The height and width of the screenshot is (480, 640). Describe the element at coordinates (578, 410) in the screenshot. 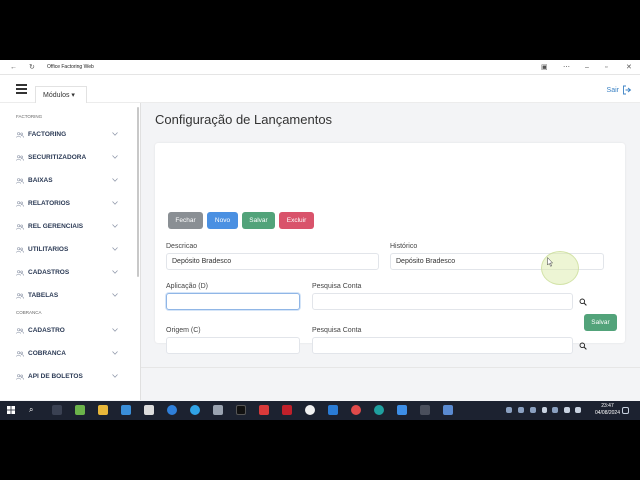

I see `volume-icon` at that location.